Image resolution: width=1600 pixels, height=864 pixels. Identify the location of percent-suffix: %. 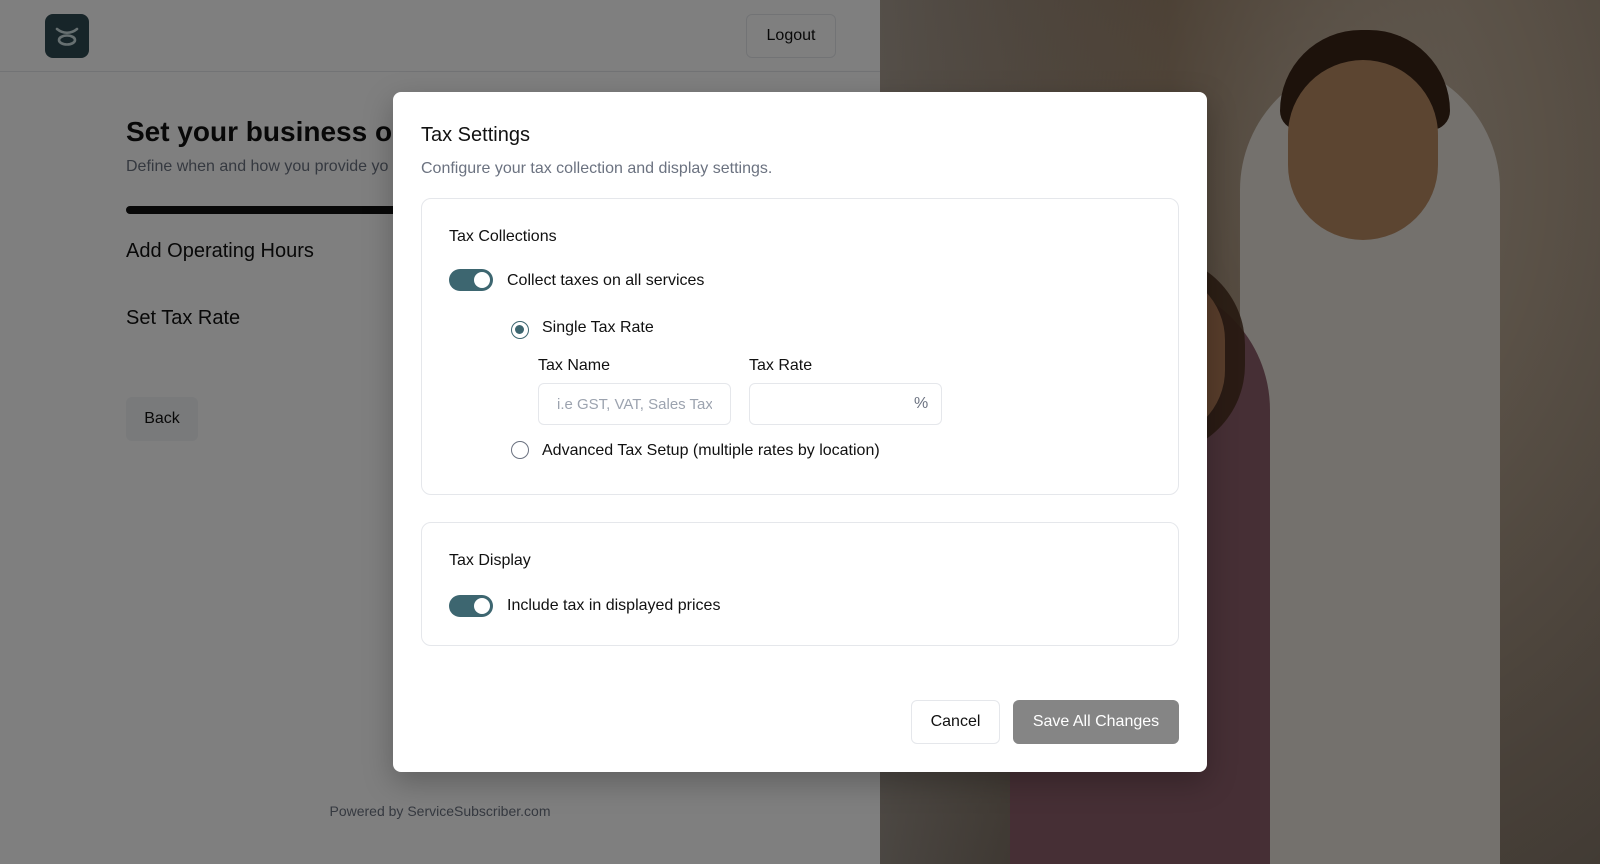
(921, 403).